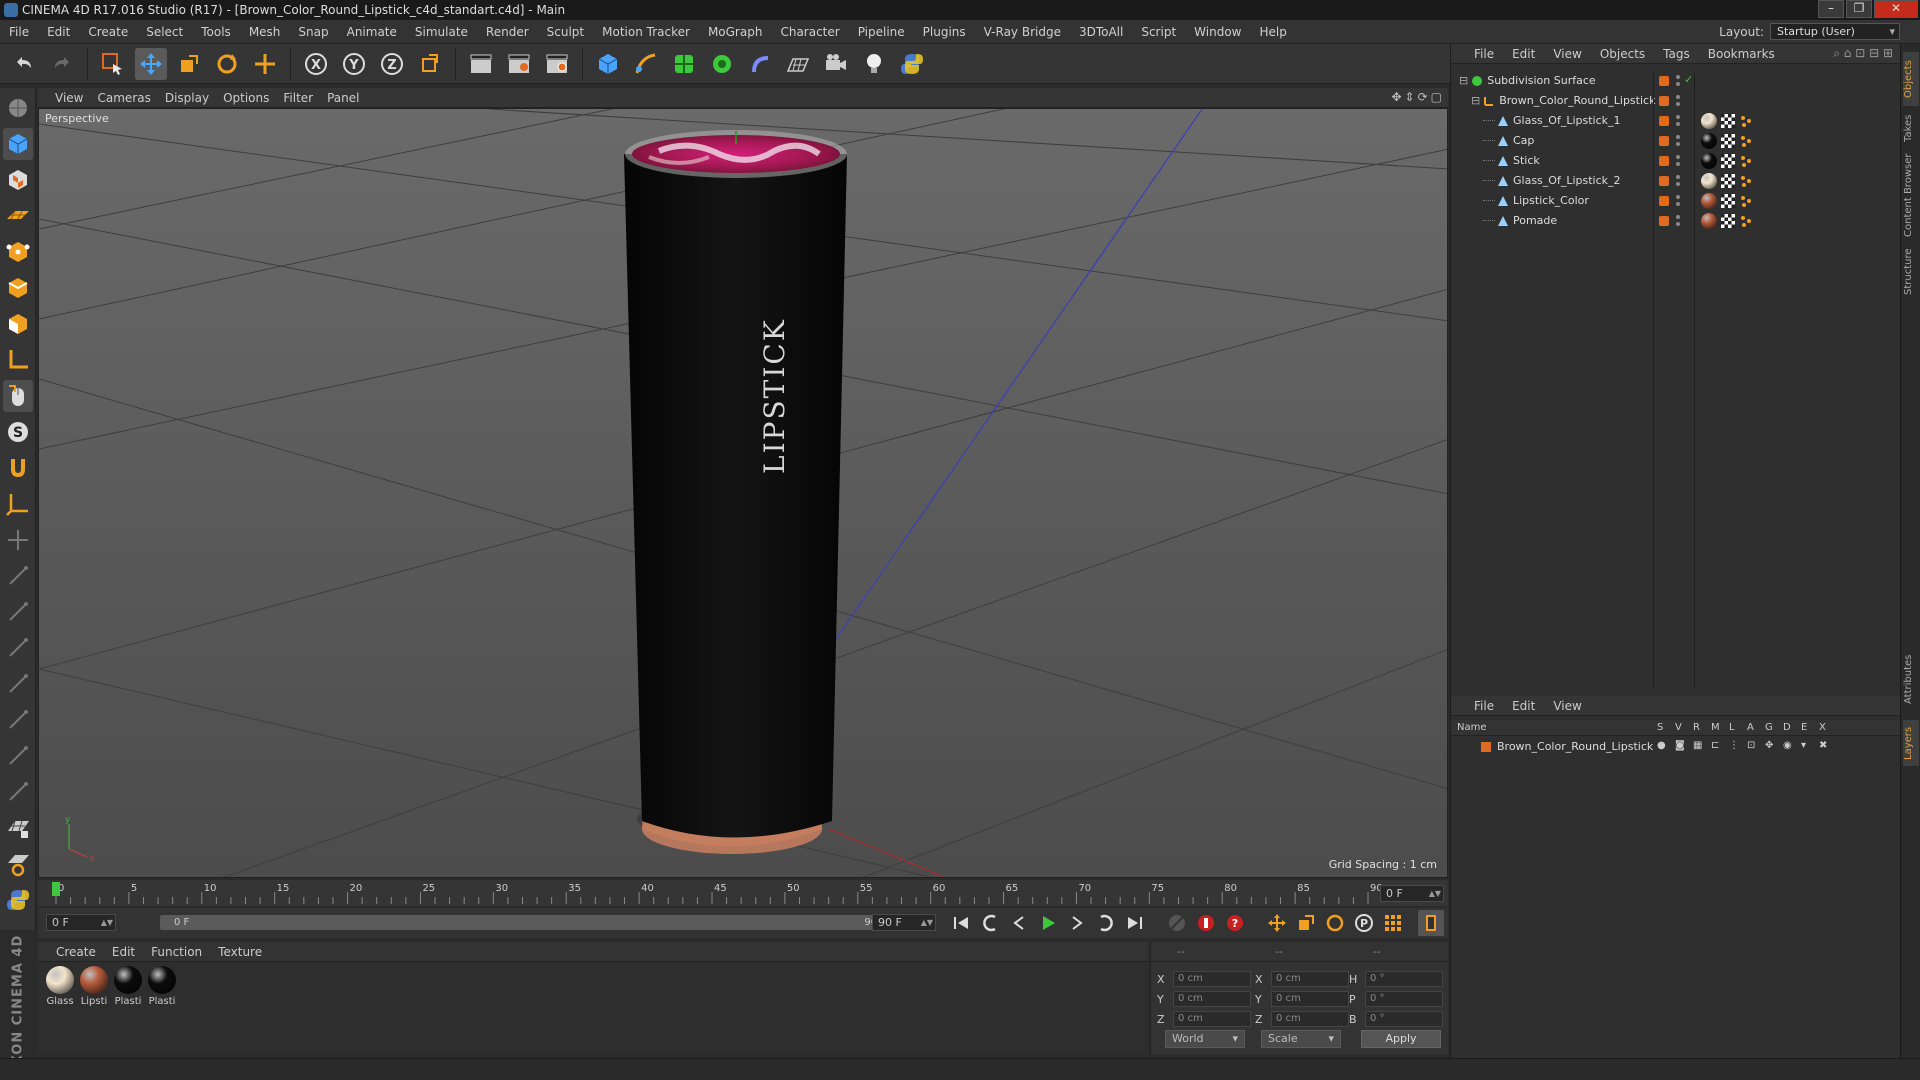 The height and width of the screenshot is (1080, 1920). I want to click on brush-tool-5-button, so click(18, 720).